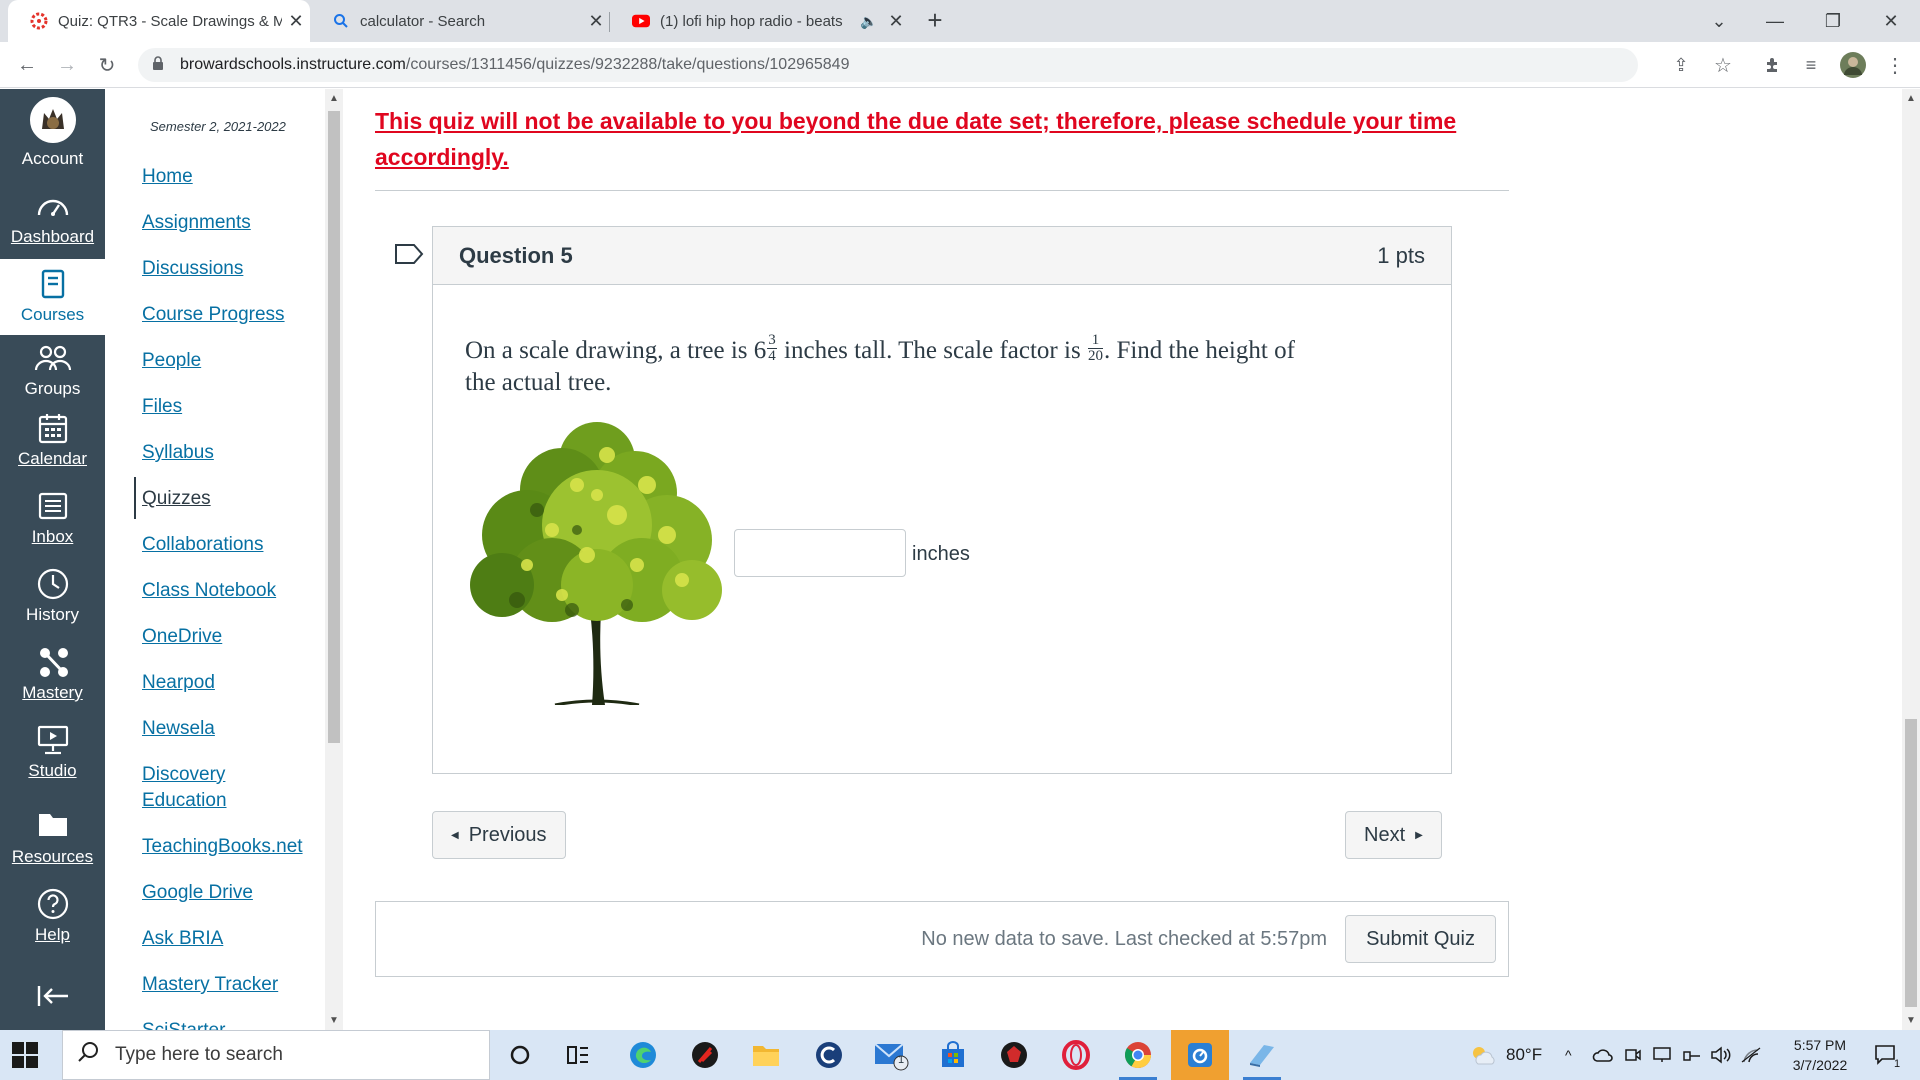 This screenshot has width=1920, height=1080. I want to click on edge-icon, so click(643, 1055).